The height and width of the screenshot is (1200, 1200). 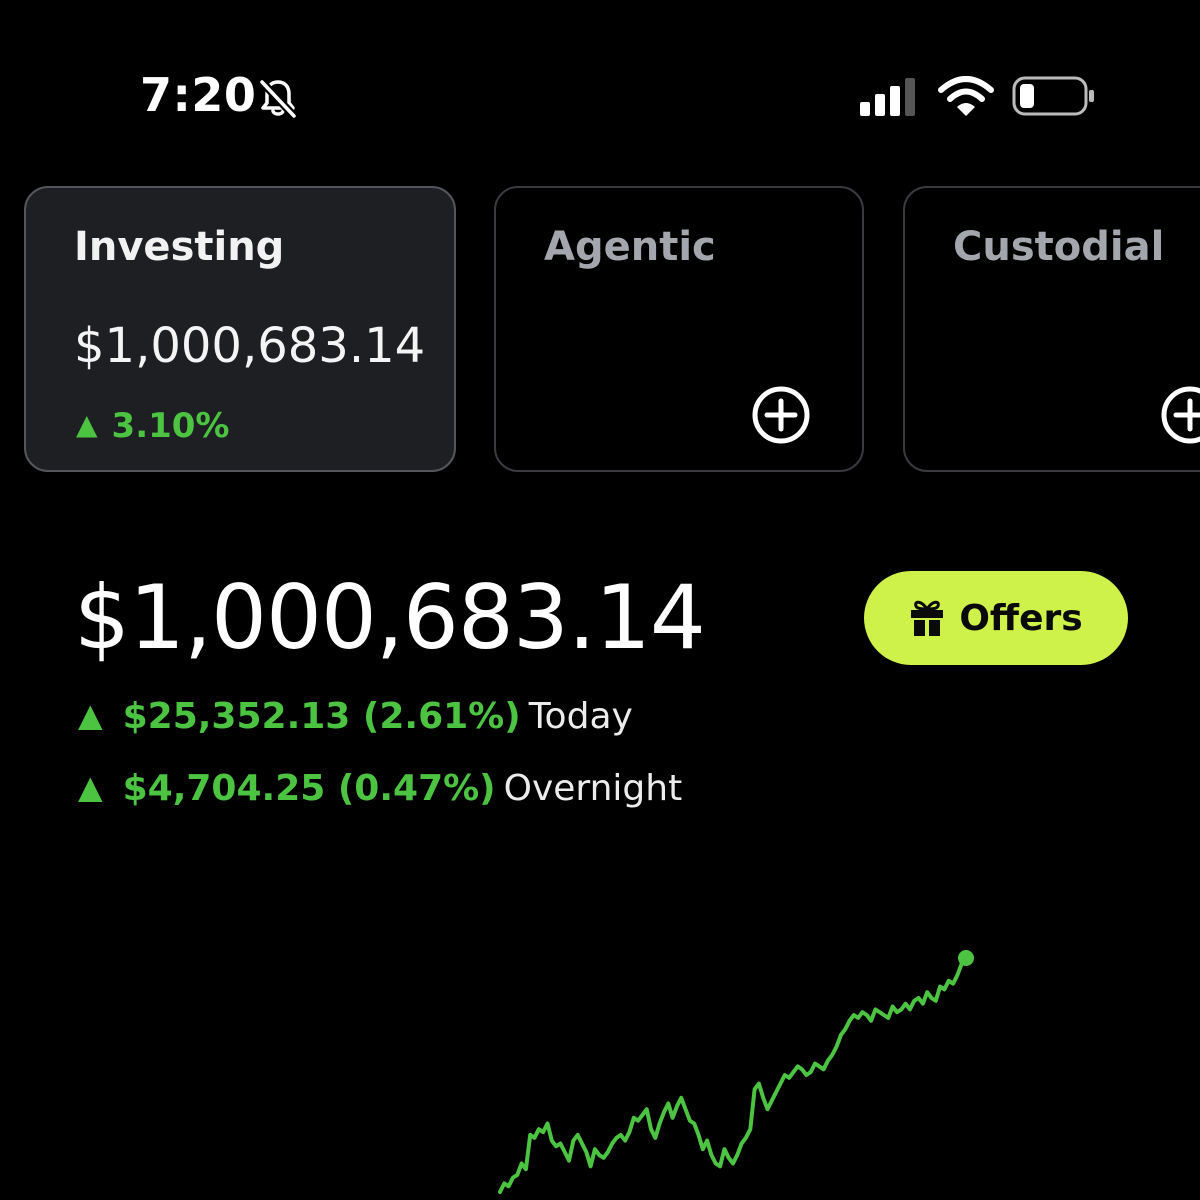 What do you see at coordinates (321, 716) in the screenshot?
I see `today-amount: $25,352.13 (2.61%)` at bounding box center [321, 716].